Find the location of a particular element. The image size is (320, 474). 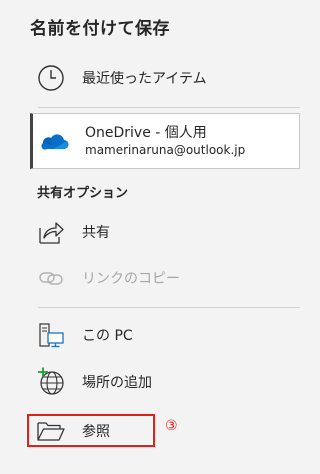

onedrive-location-button: OneDrive - 個人用 mamerinaruna@outlook.jp is located at coordinates (165, 141).